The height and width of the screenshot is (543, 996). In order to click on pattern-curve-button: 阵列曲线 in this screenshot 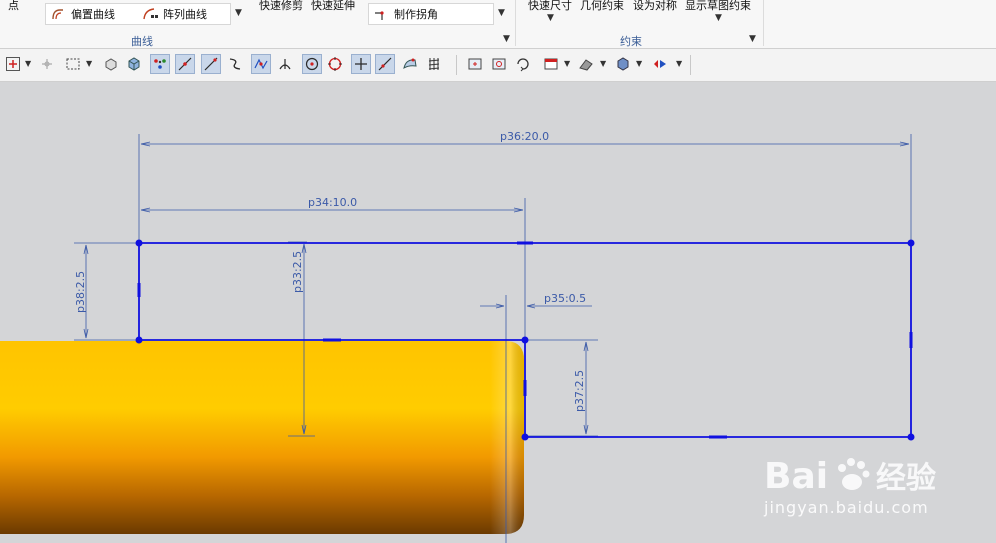, I will do `click(184, 14)`.